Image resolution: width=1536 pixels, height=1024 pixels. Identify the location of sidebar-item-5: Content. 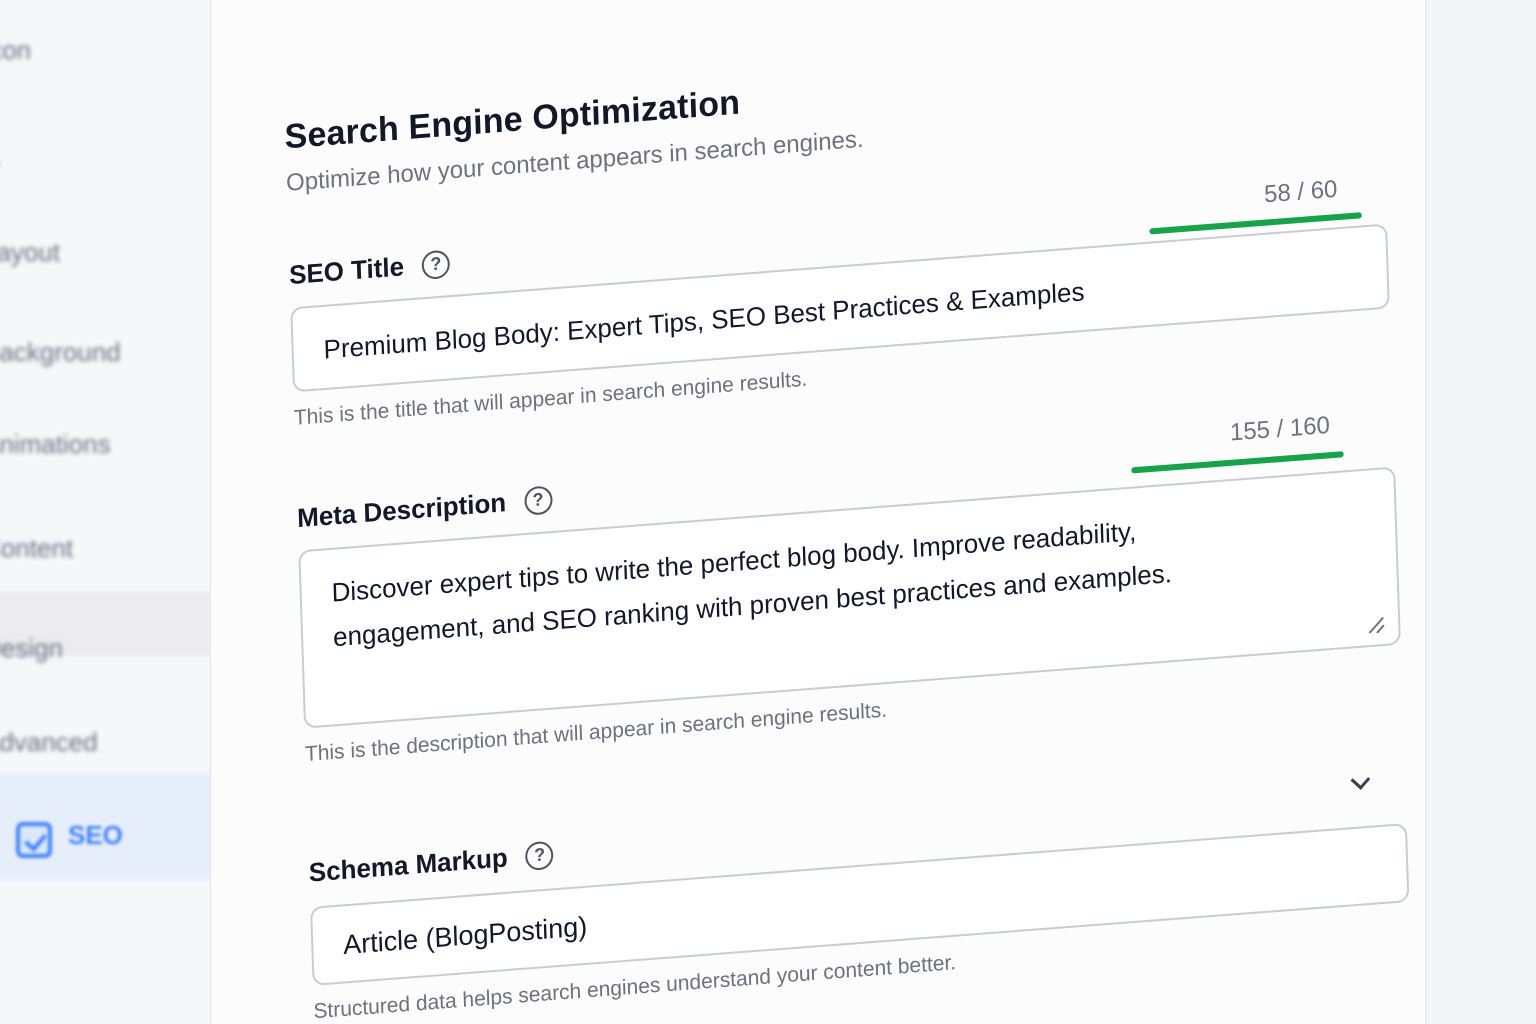
(36, 548).